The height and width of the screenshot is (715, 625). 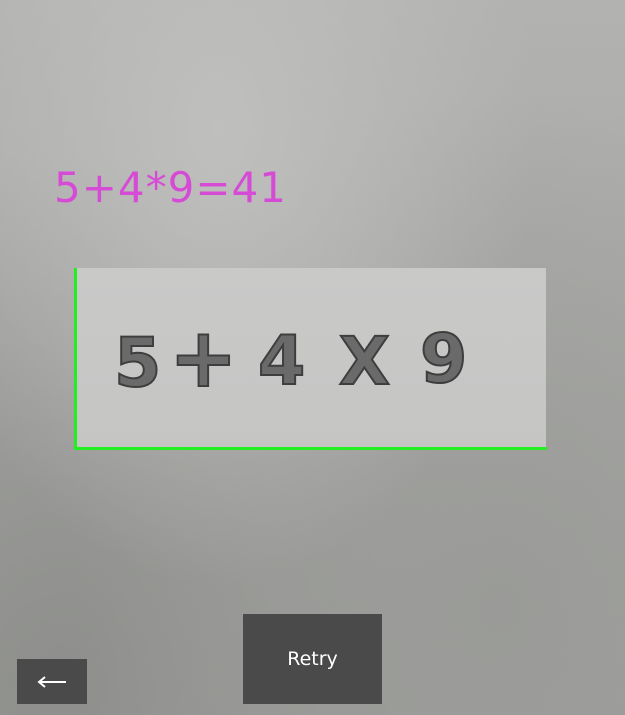 What do you see at coordinates (203, 358) in the screenshot?
I see `captured-glyph-plus: +` at bounding box center [203, 358].